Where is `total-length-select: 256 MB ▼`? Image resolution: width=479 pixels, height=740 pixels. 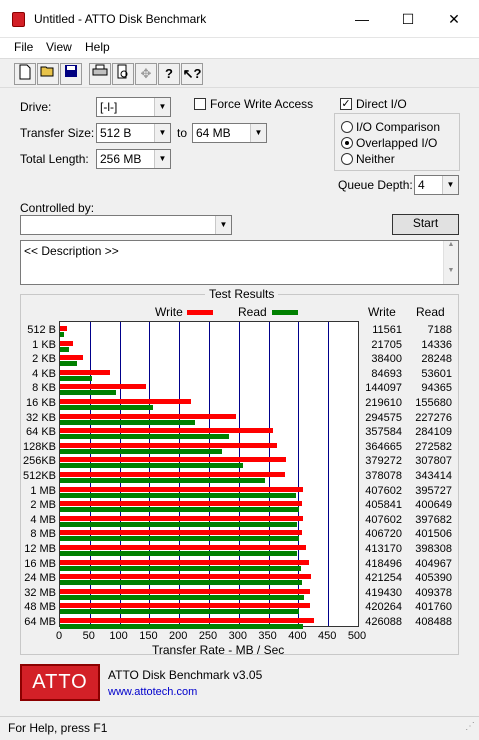 total-length-select: 256 MB ▼ is located at coordinates (133, 159).